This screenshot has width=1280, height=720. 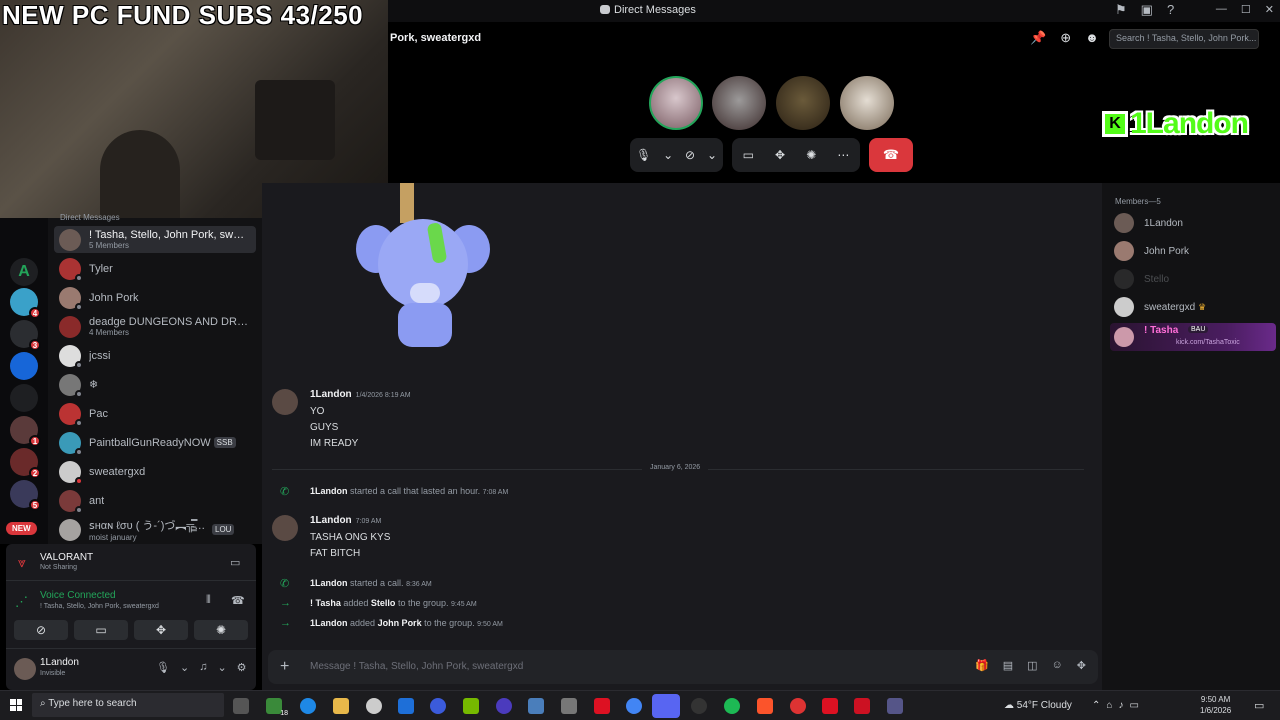 What do you see at coordinates (25, 431) in the screenshot?
I see `server-icon: 1` at bounding box center [25, 431].